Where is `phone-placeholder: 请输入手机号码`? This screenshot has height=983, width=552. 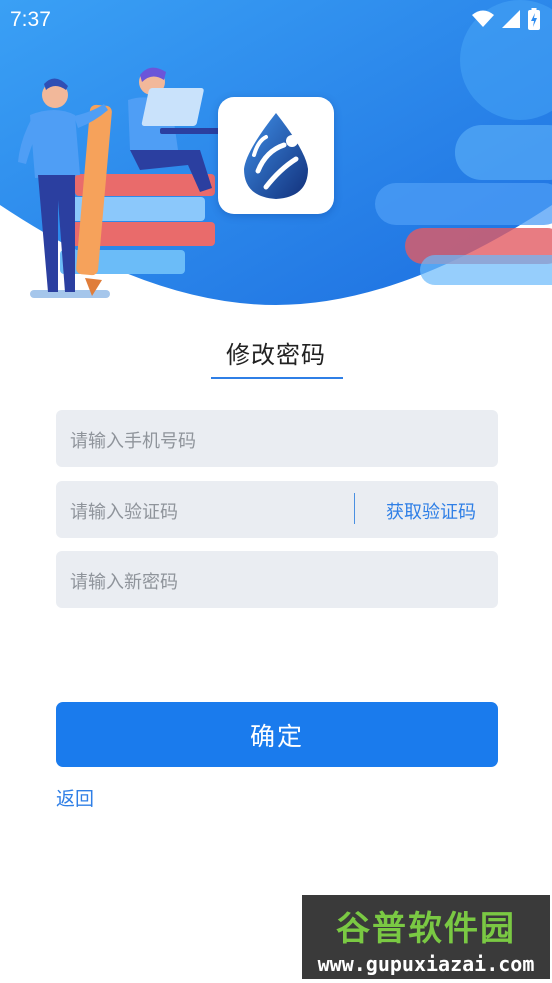
phone-placeholder: 请输入手机号码 is located at coordinates (133, 441).